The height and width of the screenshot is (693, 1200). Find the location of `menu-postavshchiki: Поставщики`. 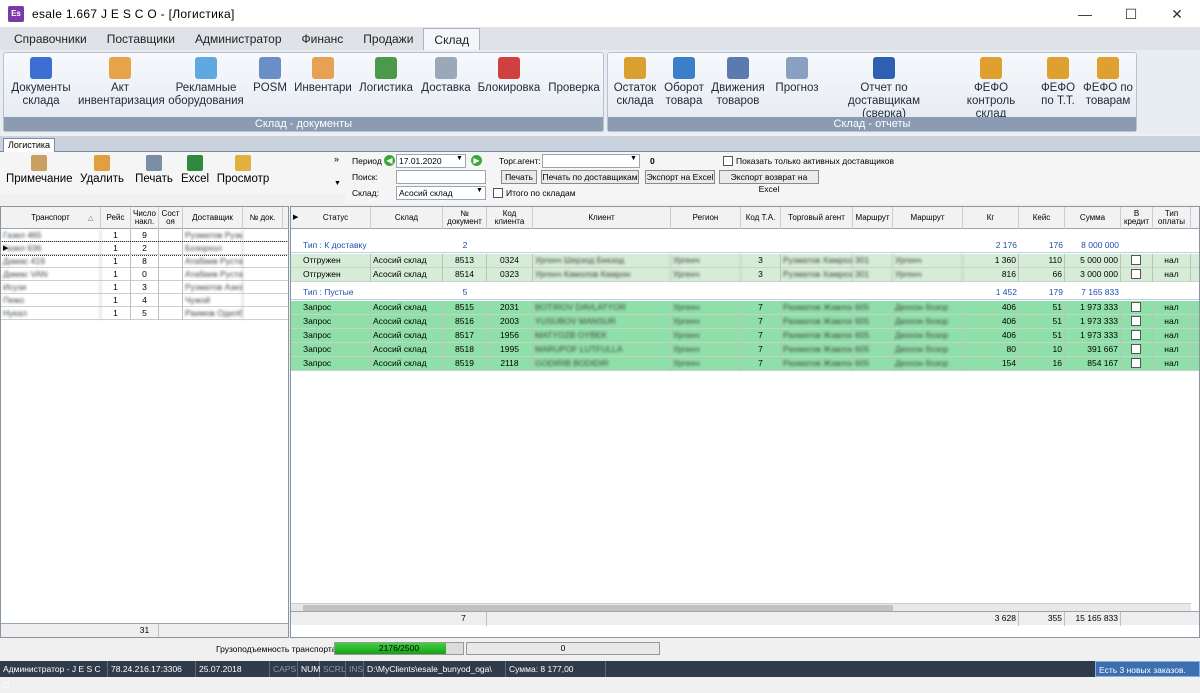

menu-postavshchiki: Поставщики is located at coordinates (141, 39).